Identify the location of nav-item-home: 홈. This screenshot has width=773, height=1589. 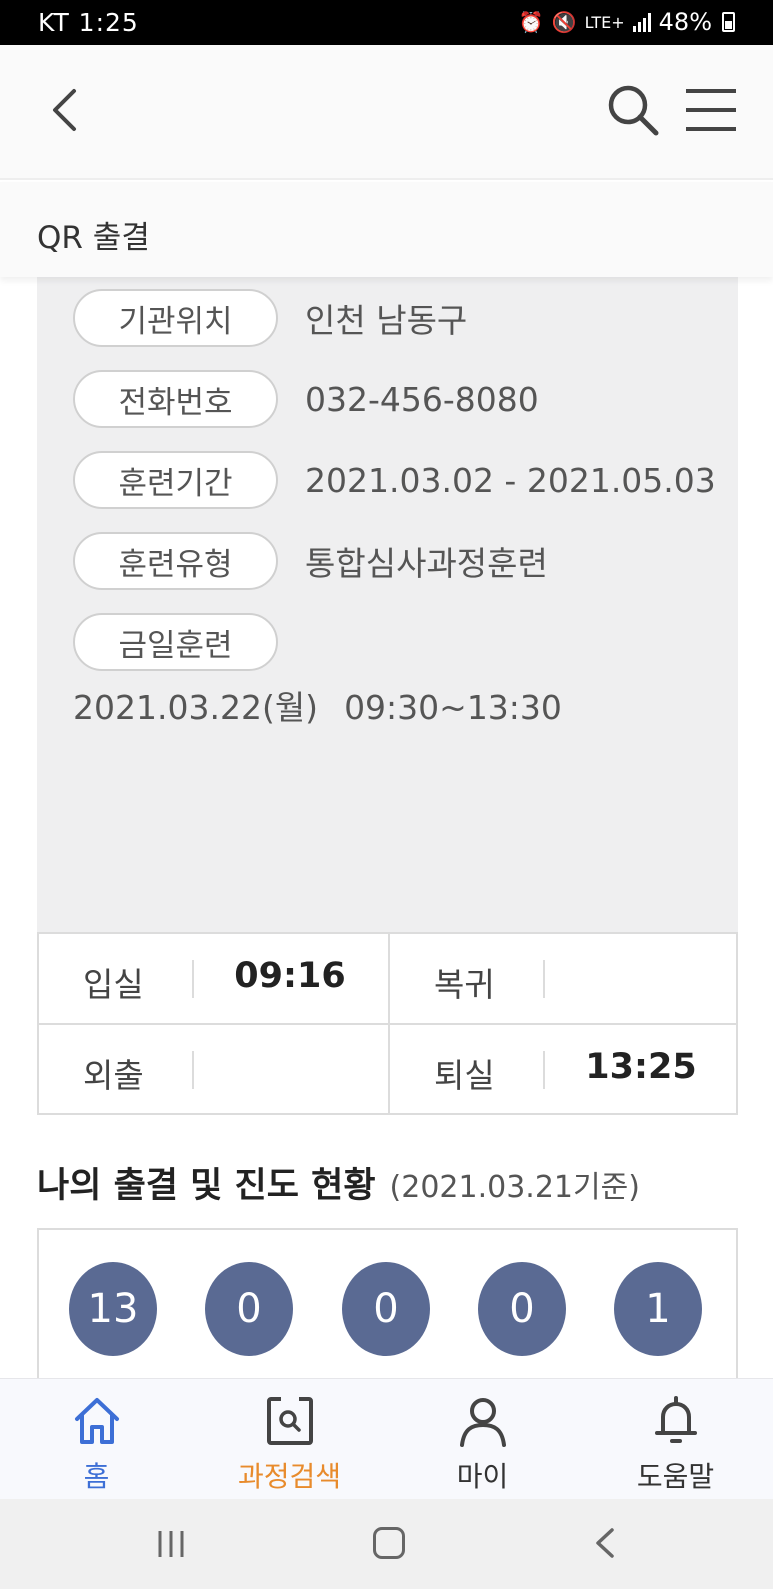
(96, 1439).